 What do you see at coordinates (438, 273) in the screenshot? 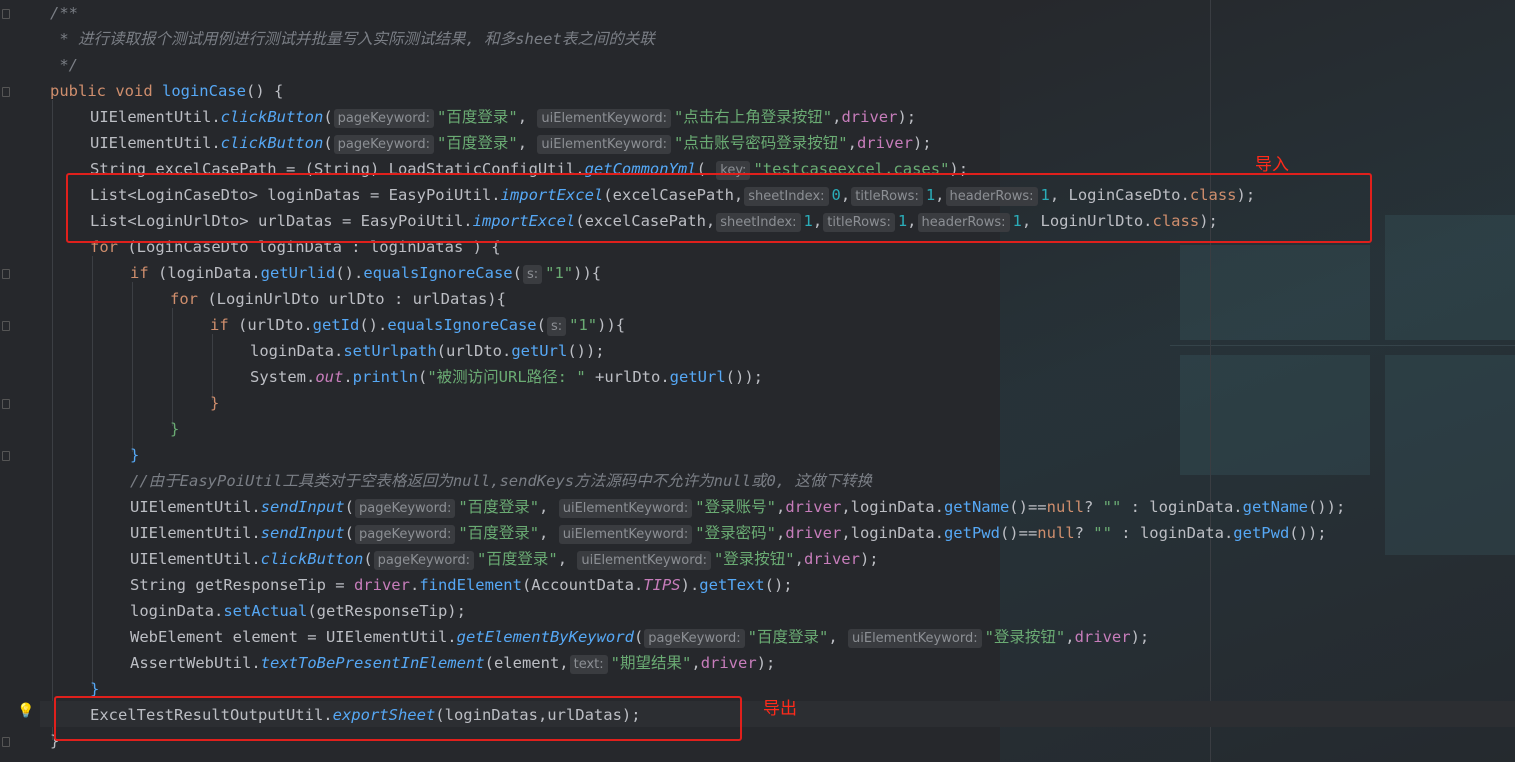
I see `code-token: equalsIgnoreCase` at bounding box center [438, 273].